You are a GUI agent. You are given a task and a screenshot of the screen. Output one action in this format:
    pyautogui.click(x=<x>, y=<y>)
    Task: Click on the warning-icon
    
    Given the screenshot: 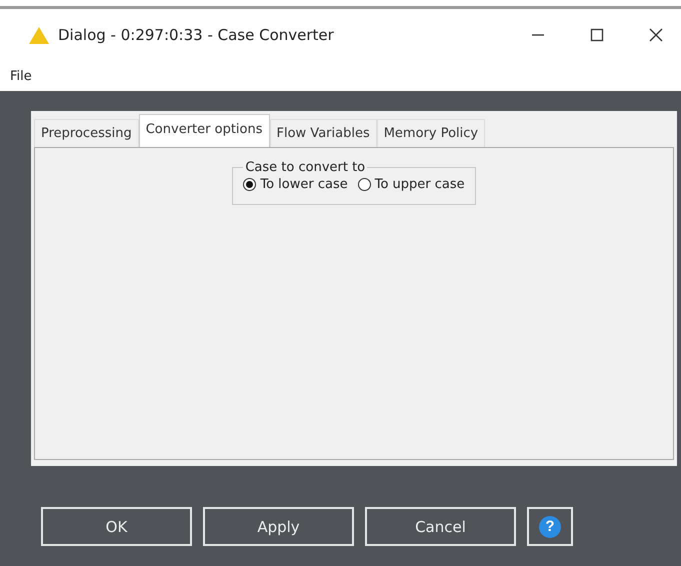 What is the action you would take?
    pyautogui.click(x=39, y=35)
    